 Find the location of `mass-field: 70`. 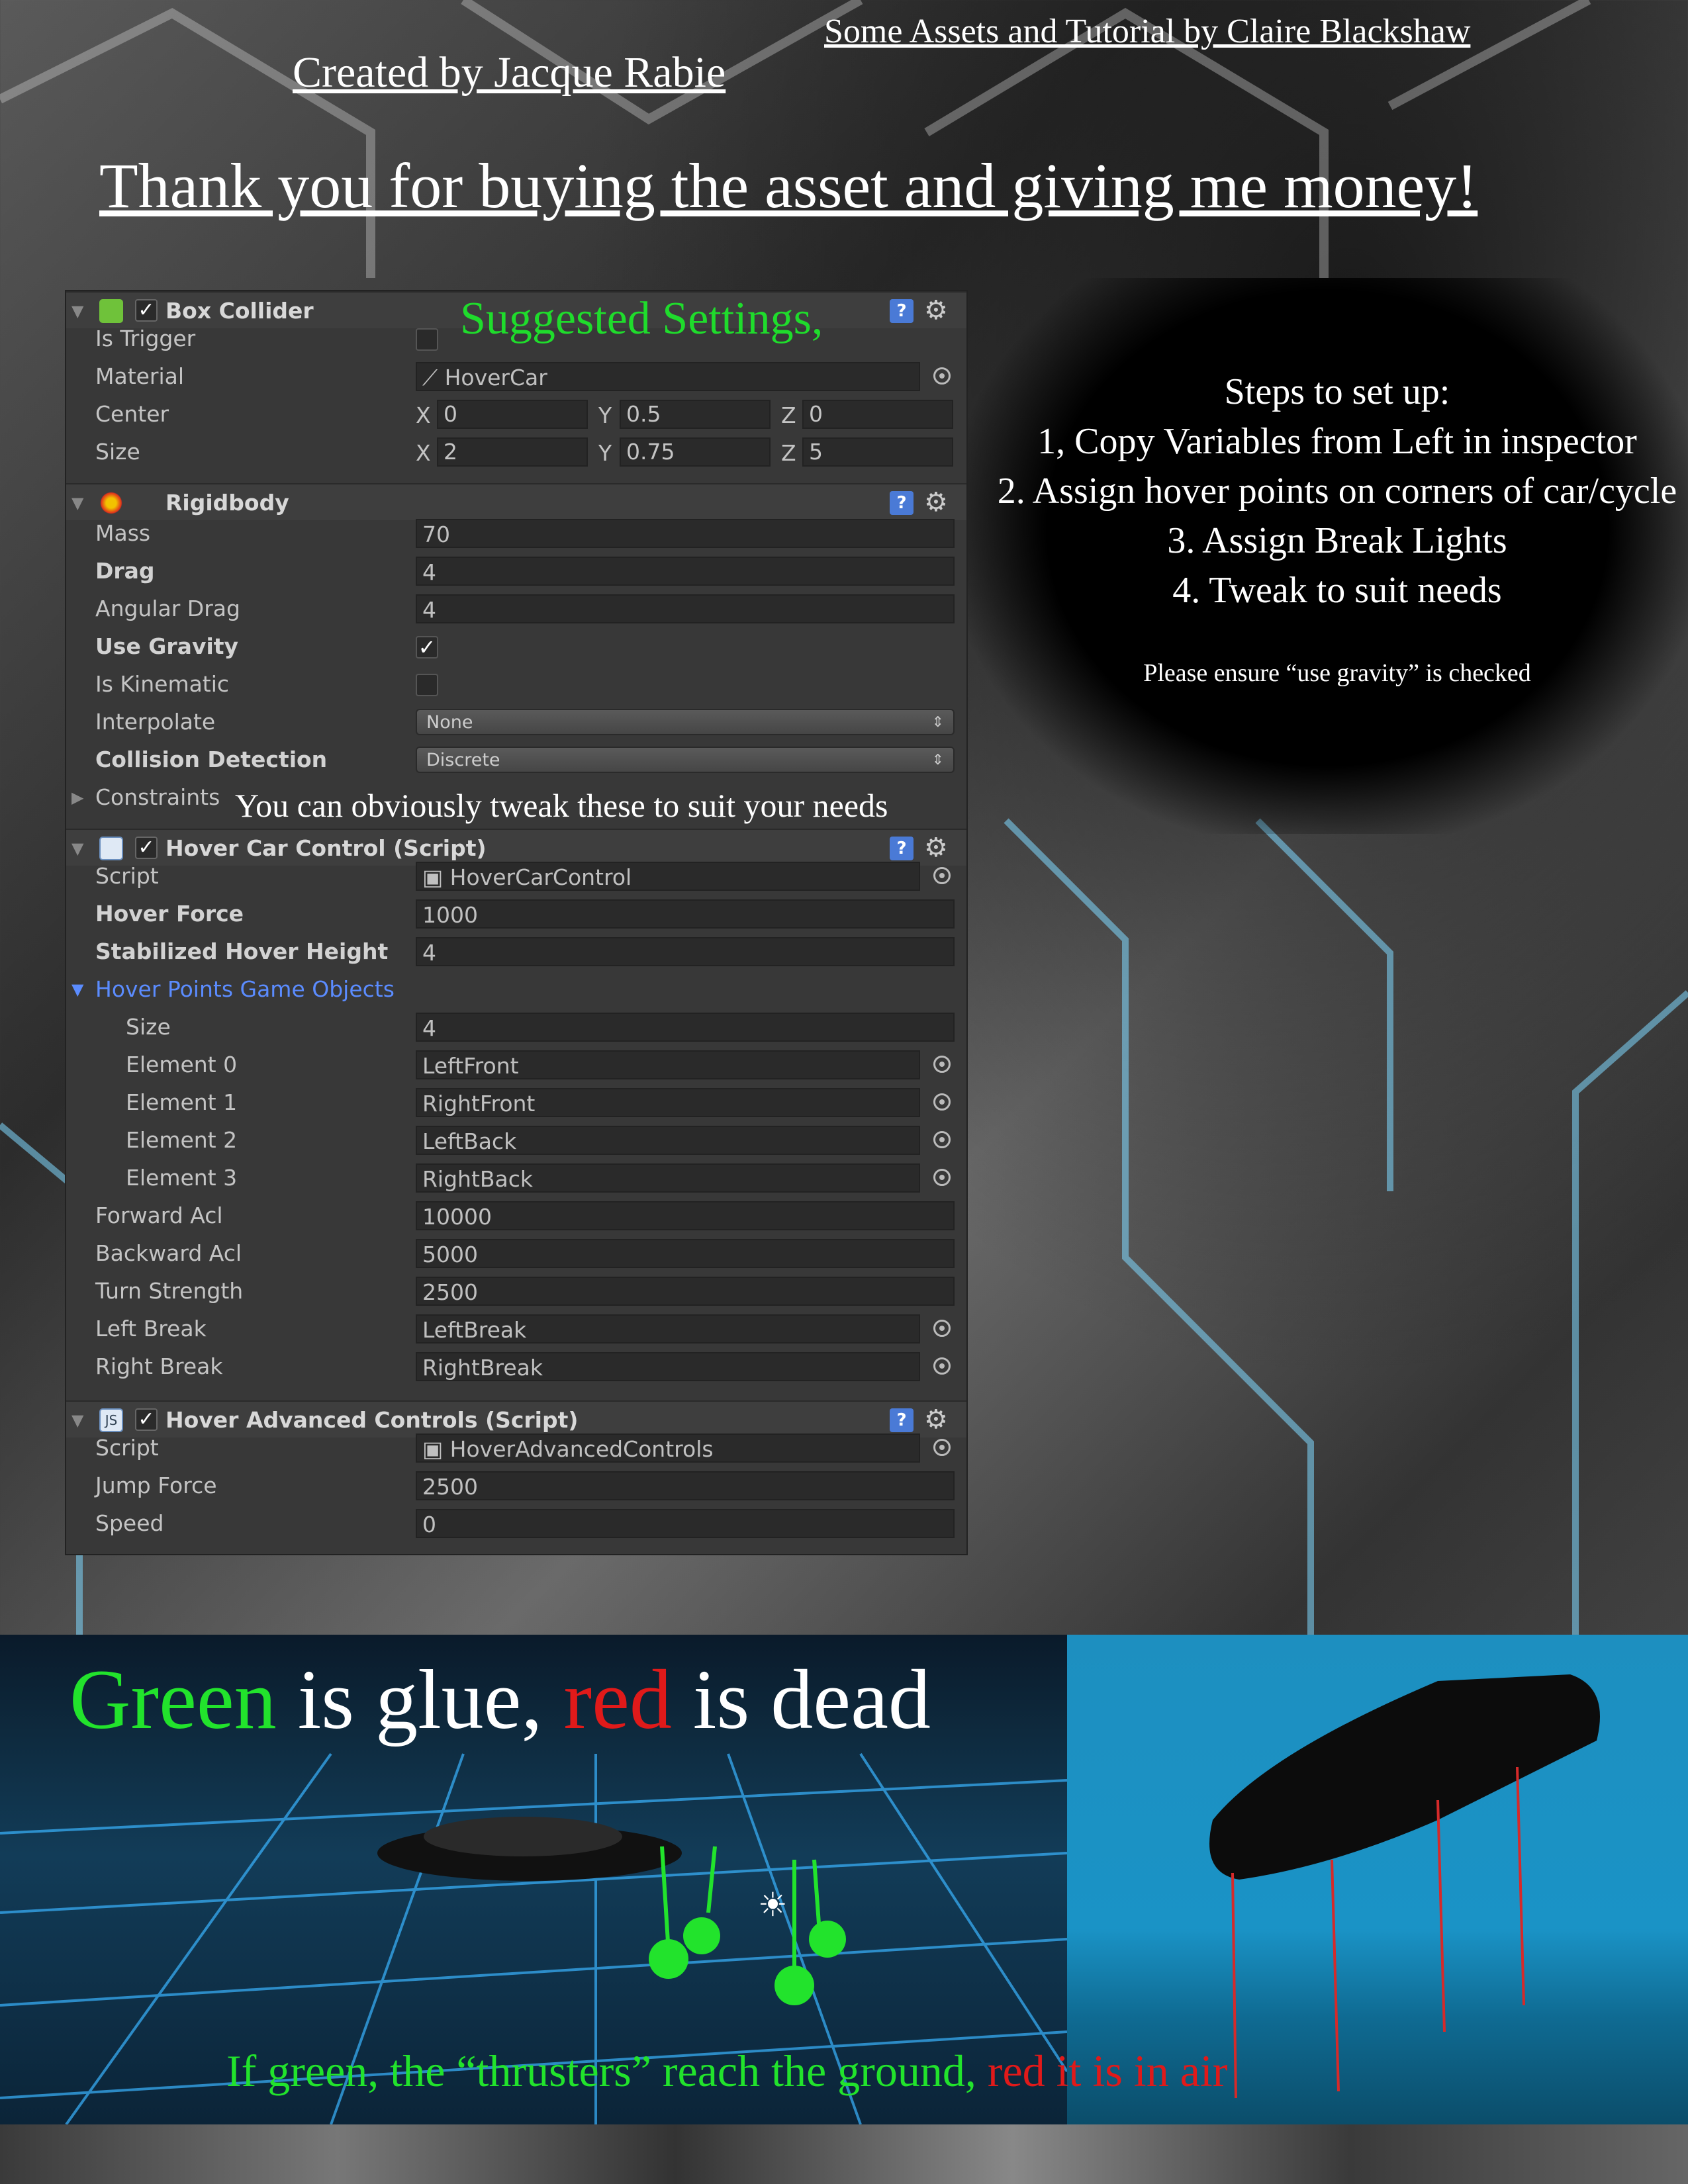

mass-field: 70 is located at coordinates (686, 533).